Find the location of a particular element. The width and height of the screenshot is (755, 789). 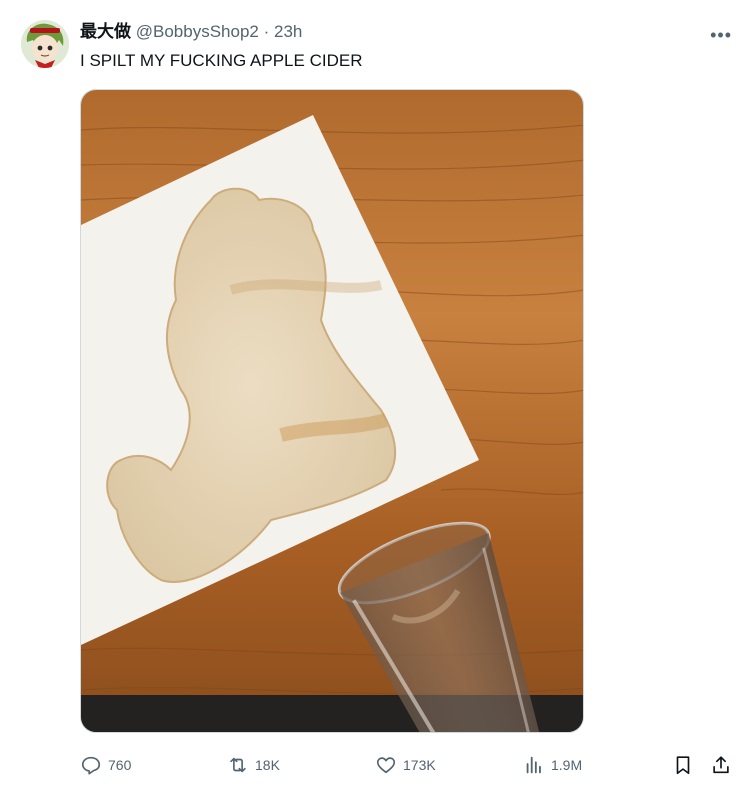

views-count: 1.9M is located at coordinates (567, 765).